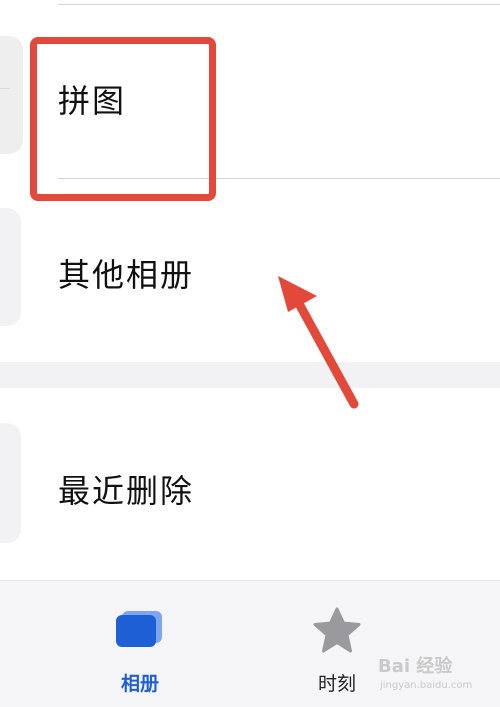 This screenshot has width=500, height=707. Describe the element at coordinates (426, 685) in the screenshot. I see `watermark-url: jingyan.baidu.com` at that location.